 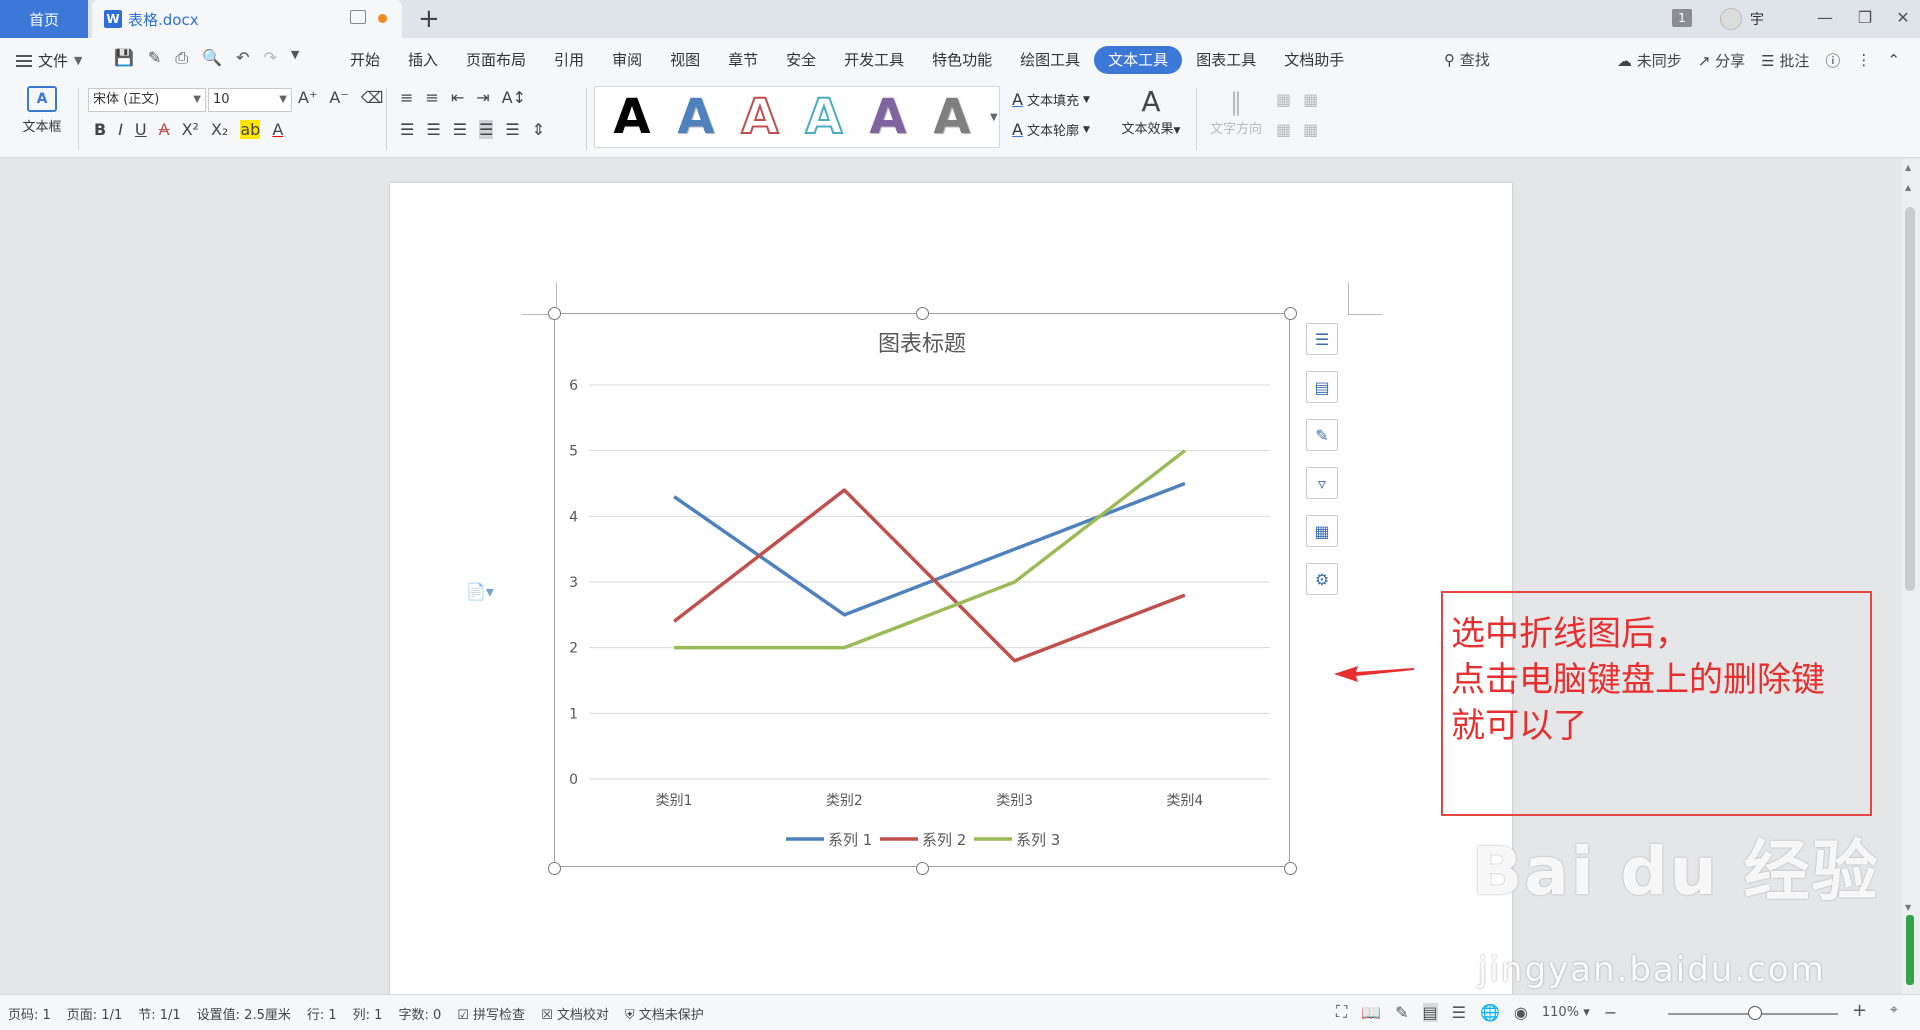 What do you see at coordinates (100, 129) in the screenshot?
I see `bold-icon: B` at bounding box center [100, 129].